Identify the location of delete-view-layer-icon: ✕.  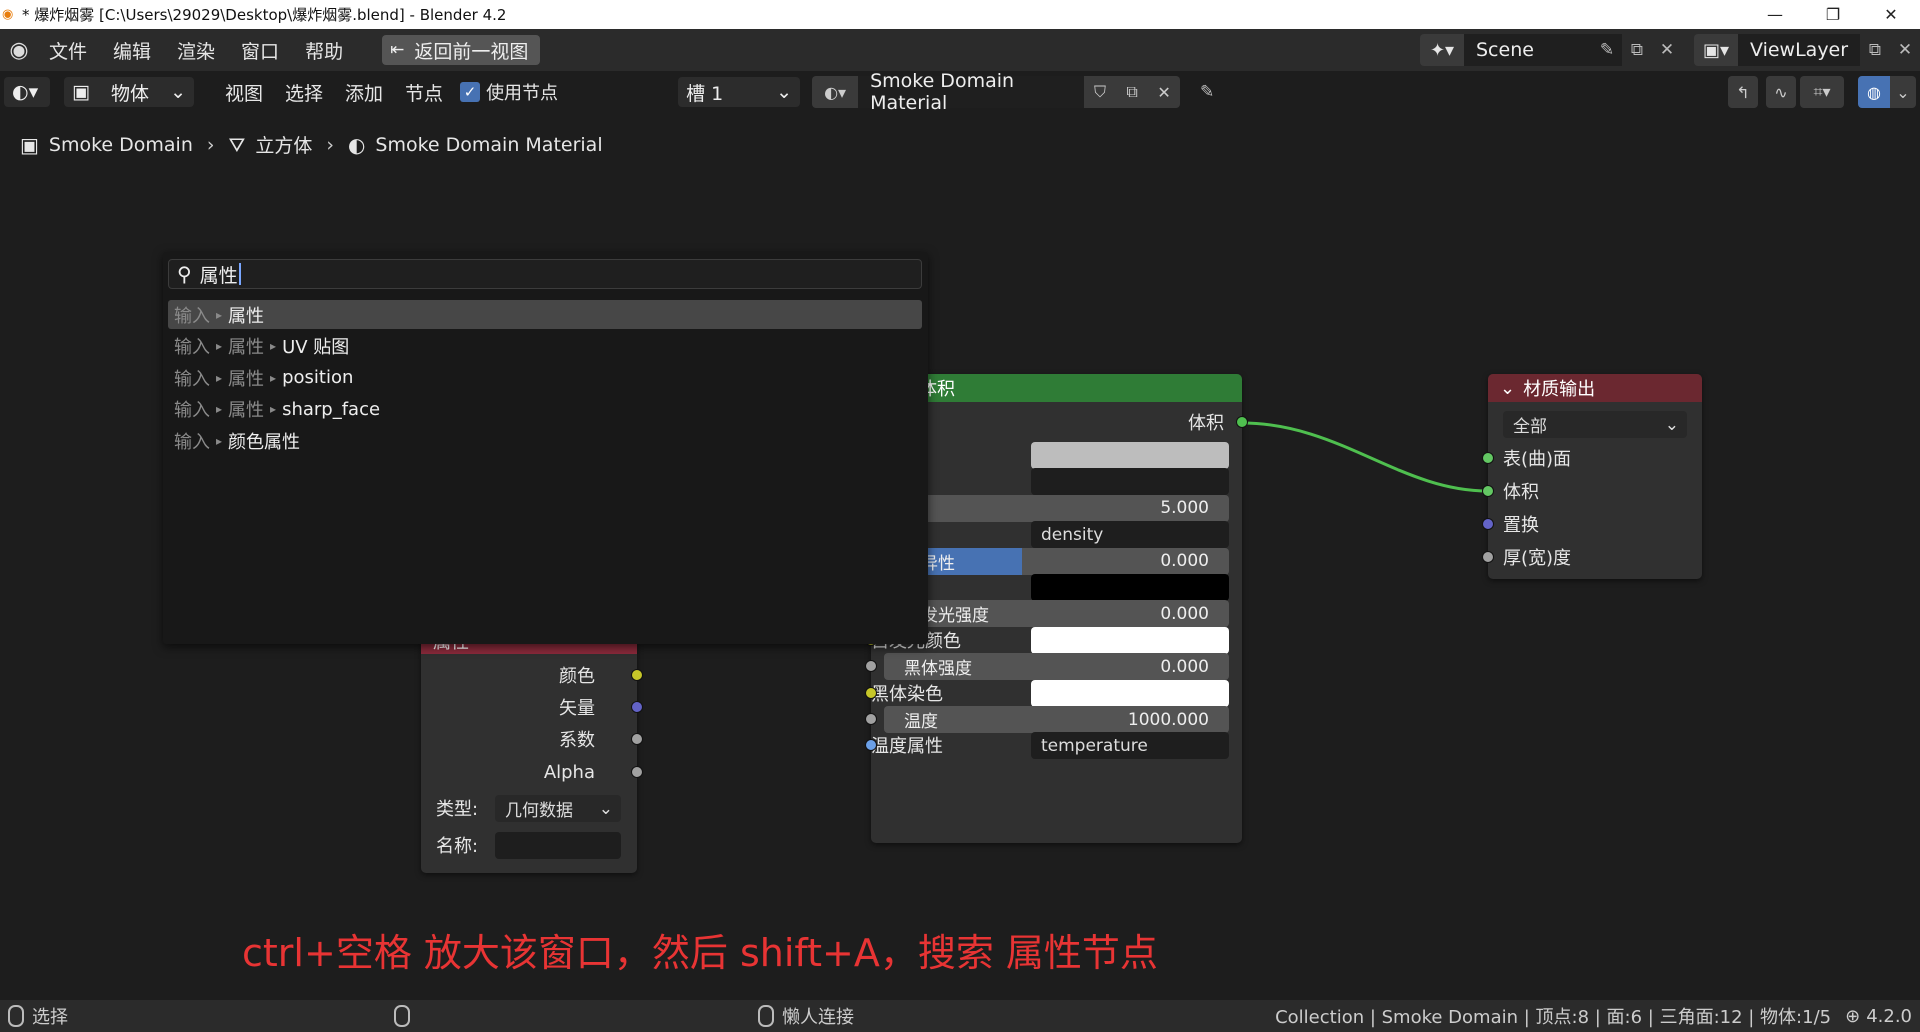
(1905, 50).